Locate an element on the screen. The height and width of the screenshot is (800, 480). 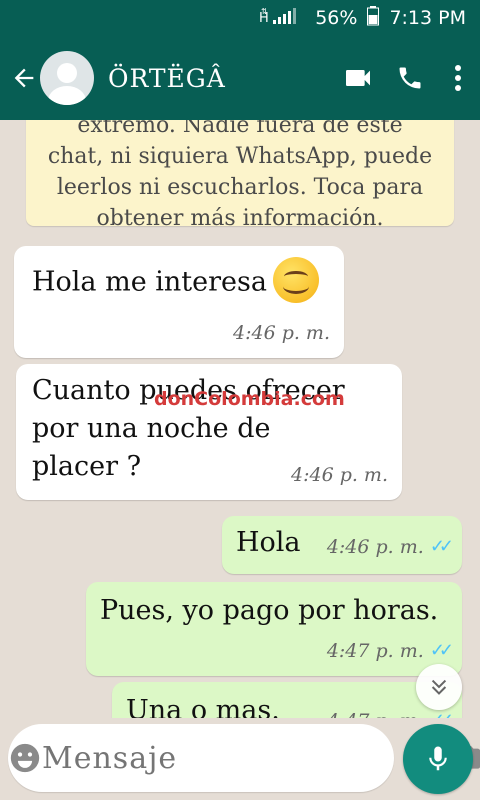
more-vertical-icon is located at coordinates (458, 78).